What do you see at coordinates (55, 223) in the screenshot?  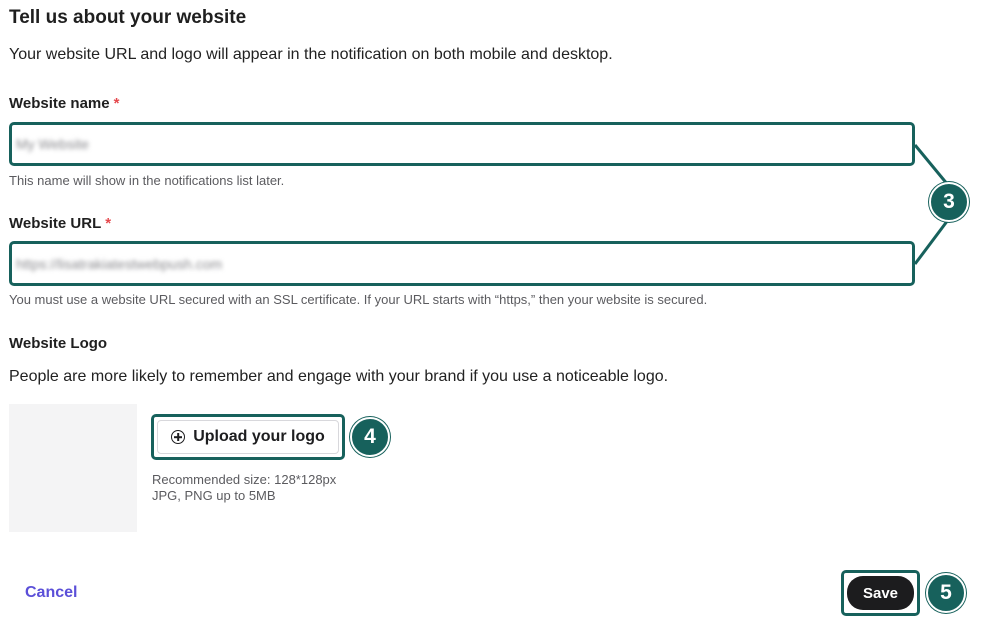 I see `website-url-label-text: Website URL` at bounding box center [55, 223].